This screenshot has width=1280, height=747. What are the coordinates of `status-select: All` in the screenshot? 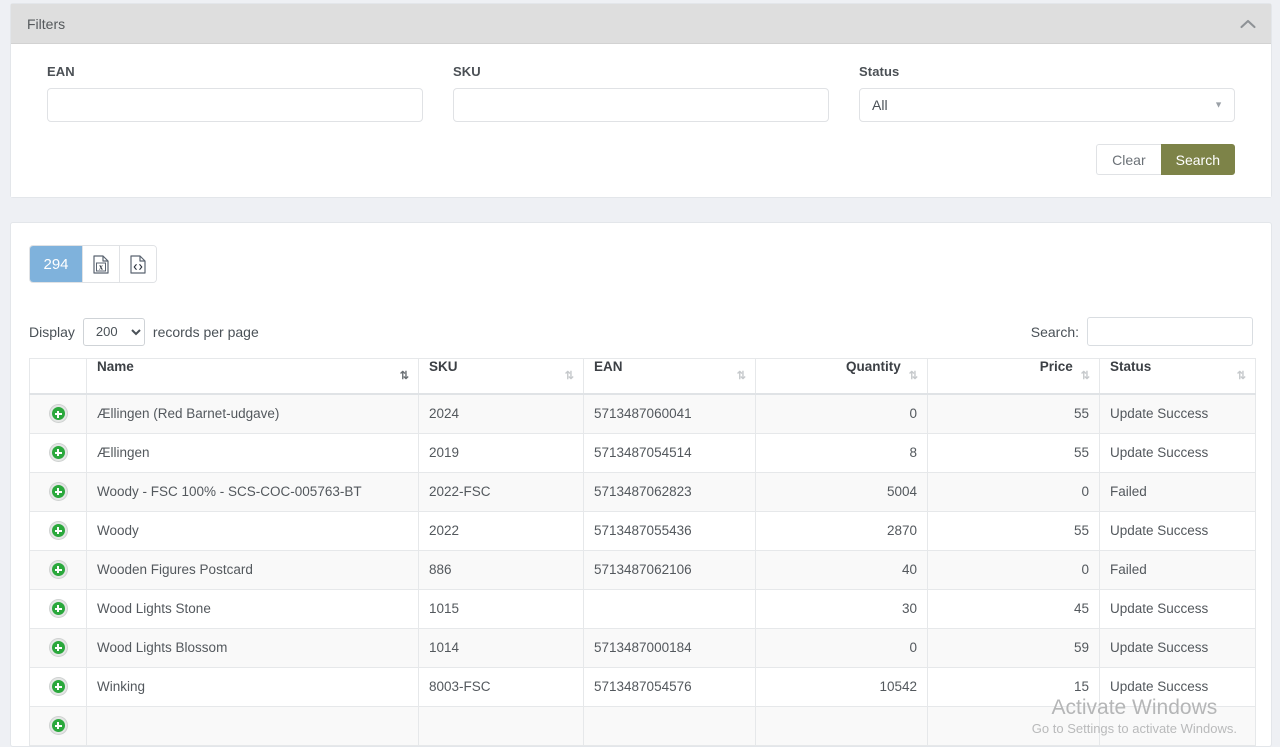 It's located at (1047, 105).